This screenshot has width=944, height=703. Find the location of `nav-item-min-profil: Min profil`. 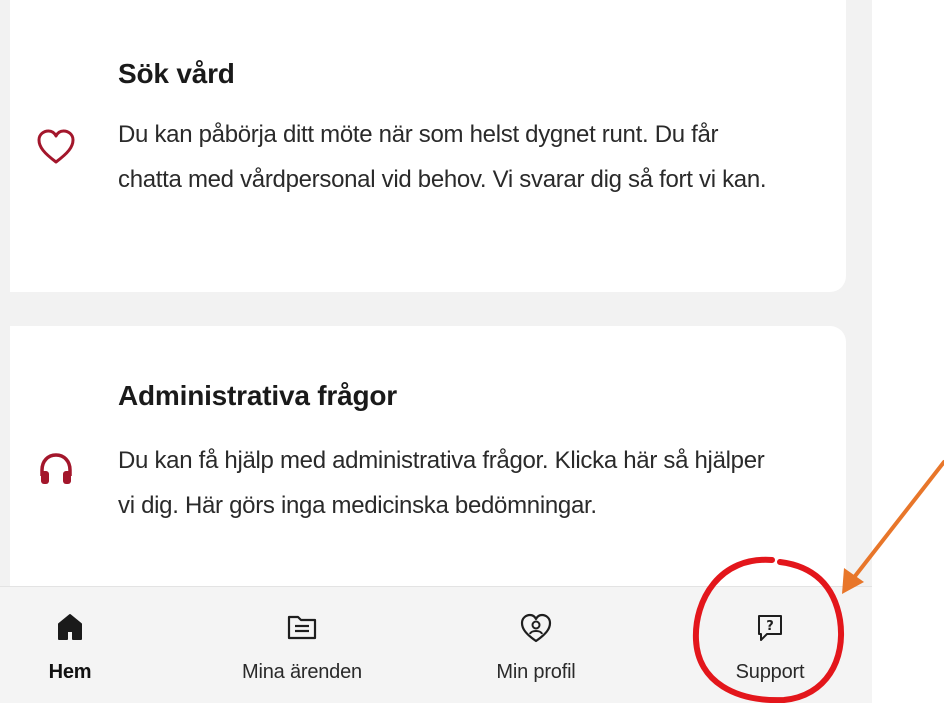

nav-item-min-profil: Min profil is located at coordinates (536, 645).